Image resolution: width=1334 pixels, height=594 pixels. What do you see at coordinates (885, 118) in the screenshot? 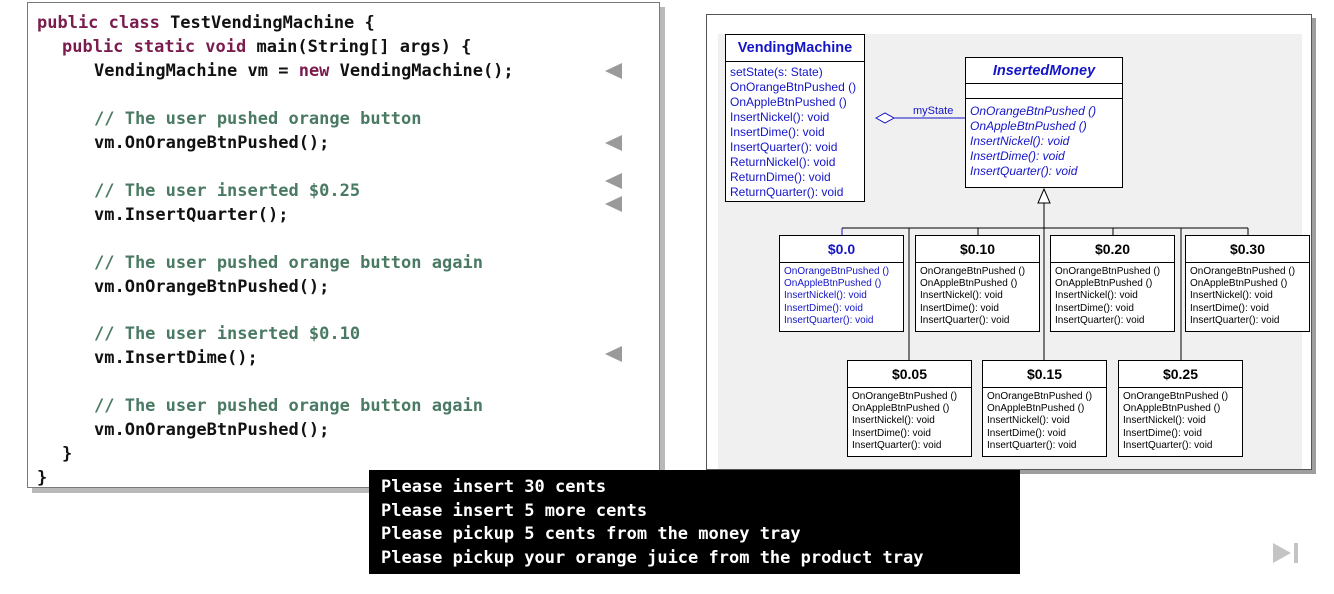
I see `aggregation-diamond-icon` at bounding box center [885, 118].